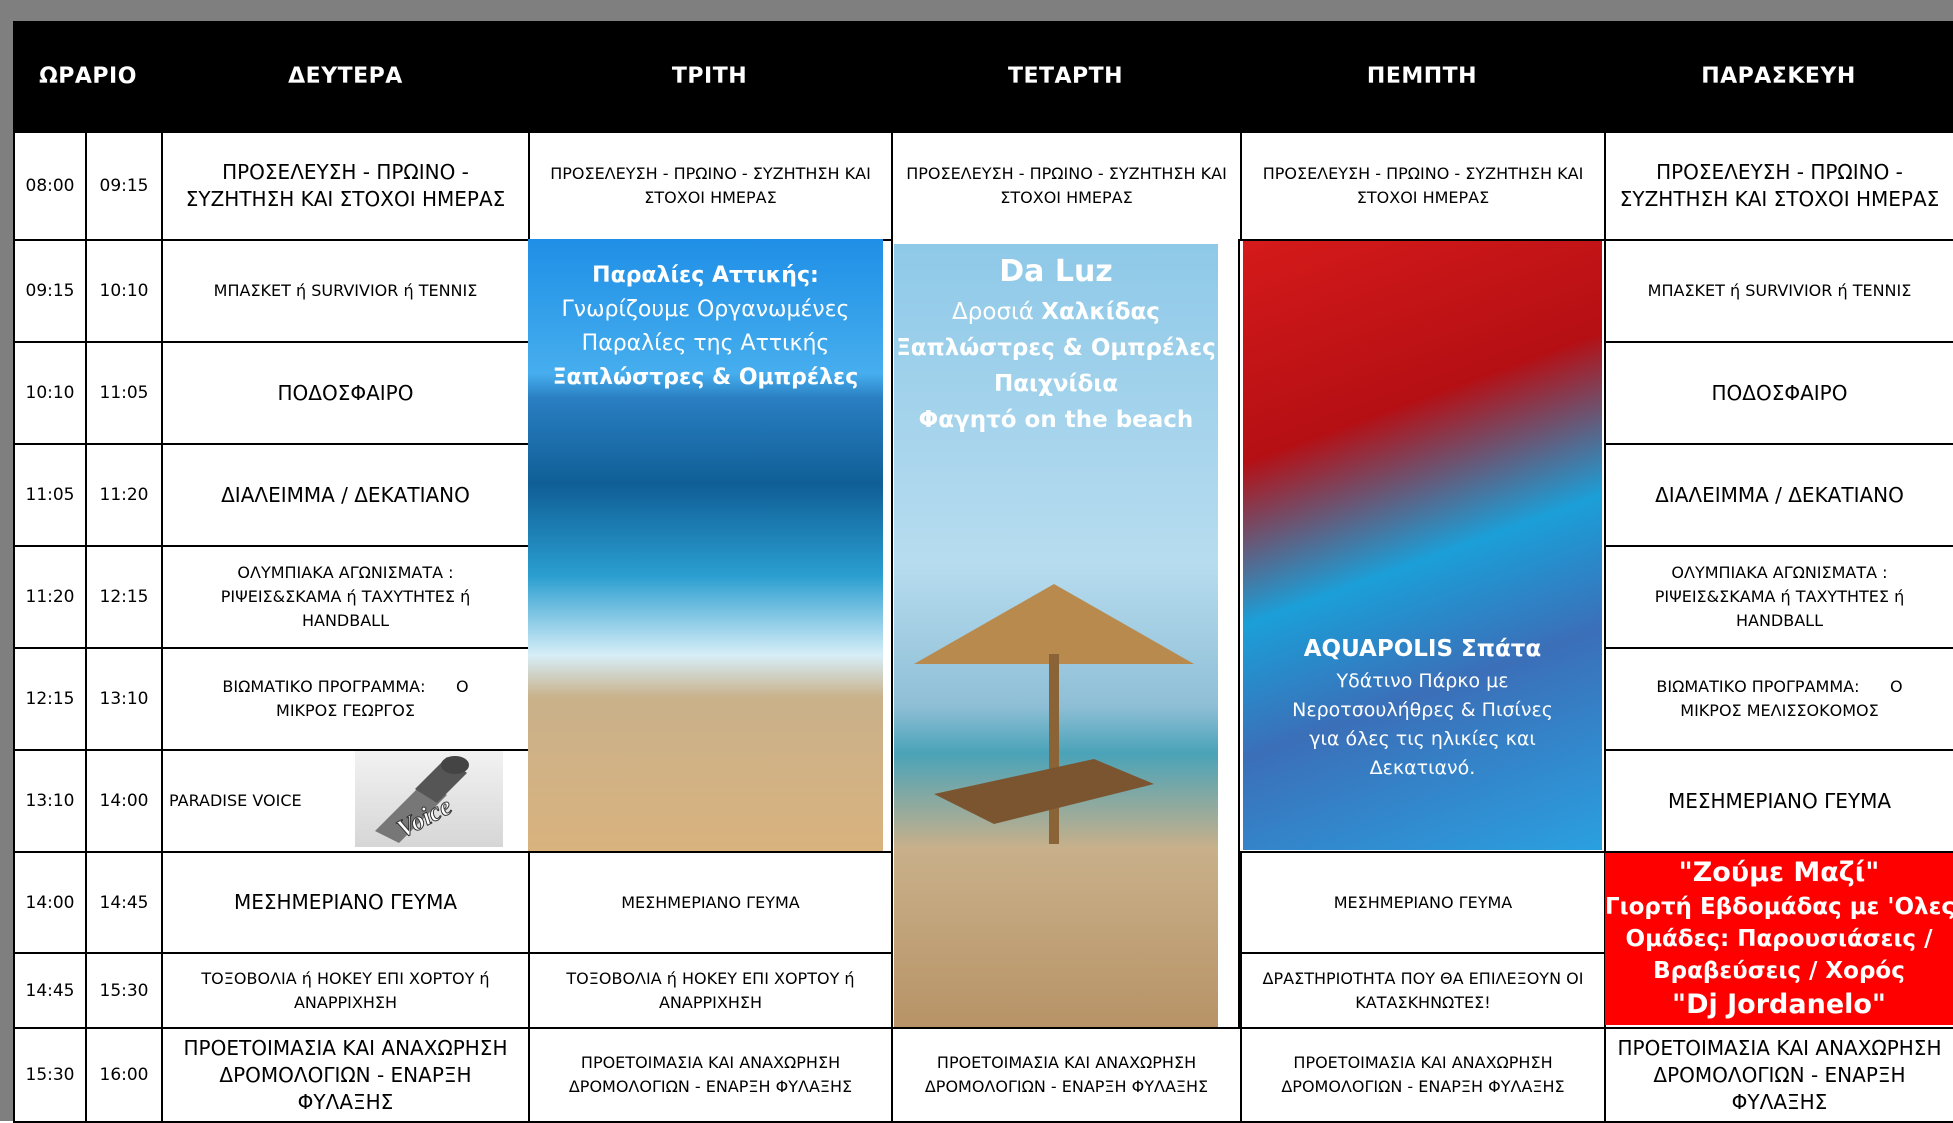 The height and width of the screenshot is (1123, 1953). What do you see at coordinates (1779, 872) in the screenshot?
I see `friday-event-title: "Ζούμε Μαζί"` at bounding box center [1779, 872].